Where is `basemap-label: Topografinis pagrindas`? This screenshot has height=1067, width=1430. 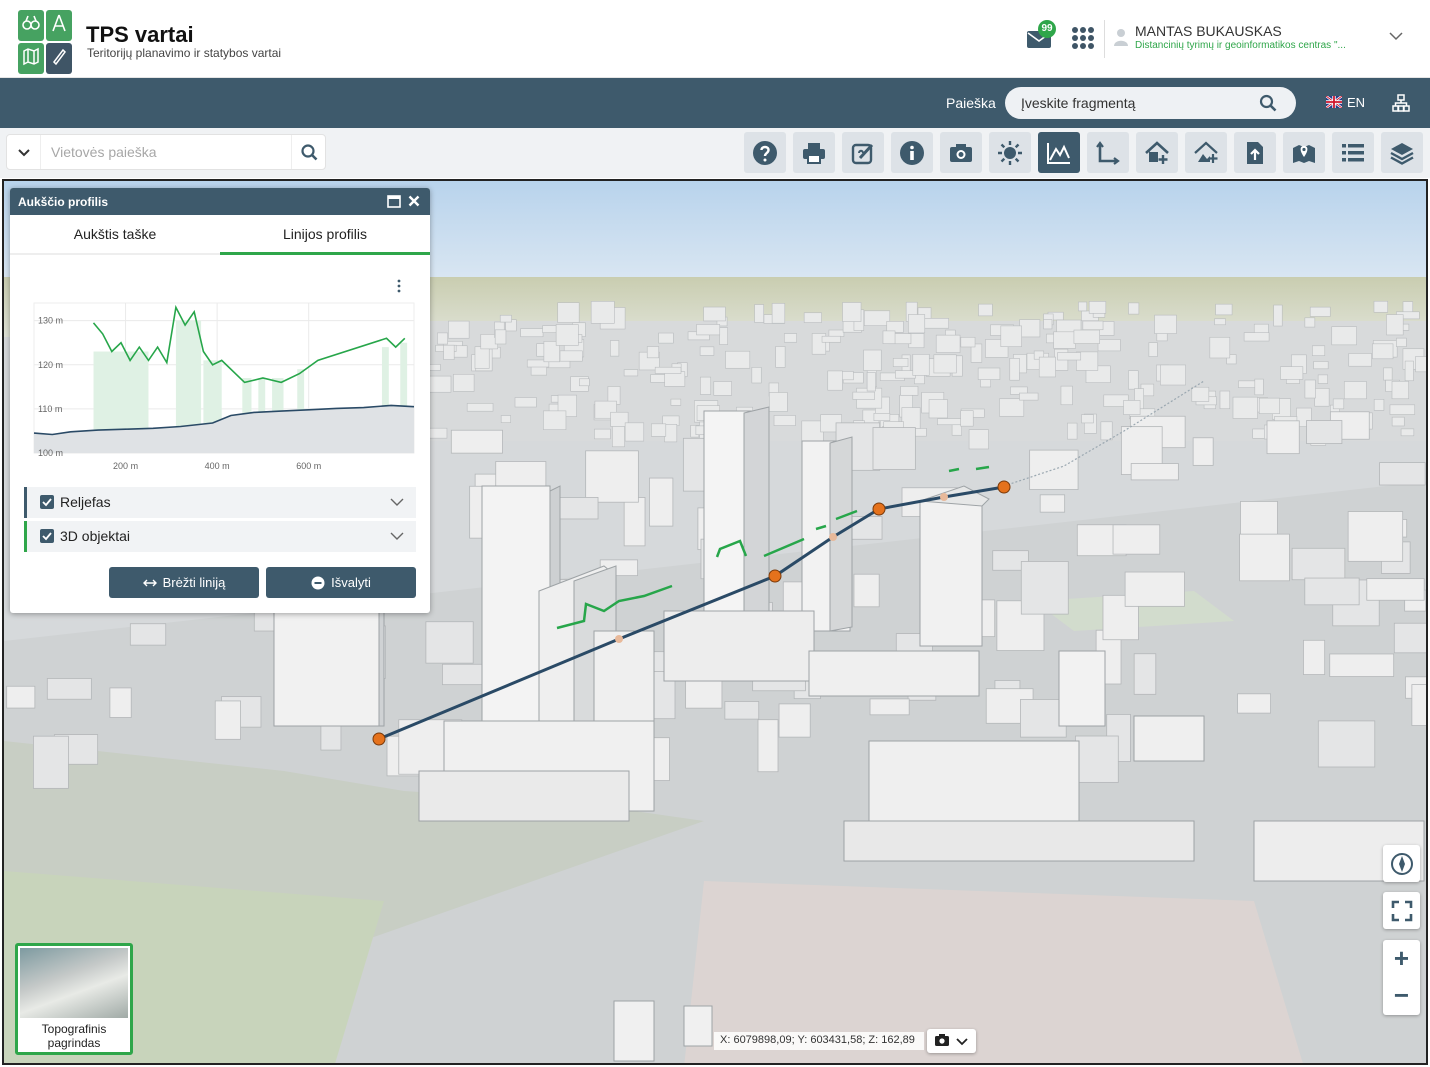
basemap-label: Topografinis pagrindas is located at coordinates (74, 1036).